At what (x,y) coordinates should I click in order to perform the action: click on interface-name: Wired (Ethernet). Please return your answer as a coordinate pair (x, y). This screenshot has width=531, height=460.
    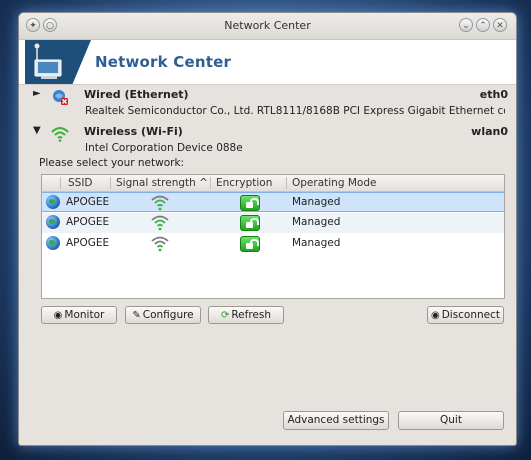
    Looking at the image, I should click on (136, 94).